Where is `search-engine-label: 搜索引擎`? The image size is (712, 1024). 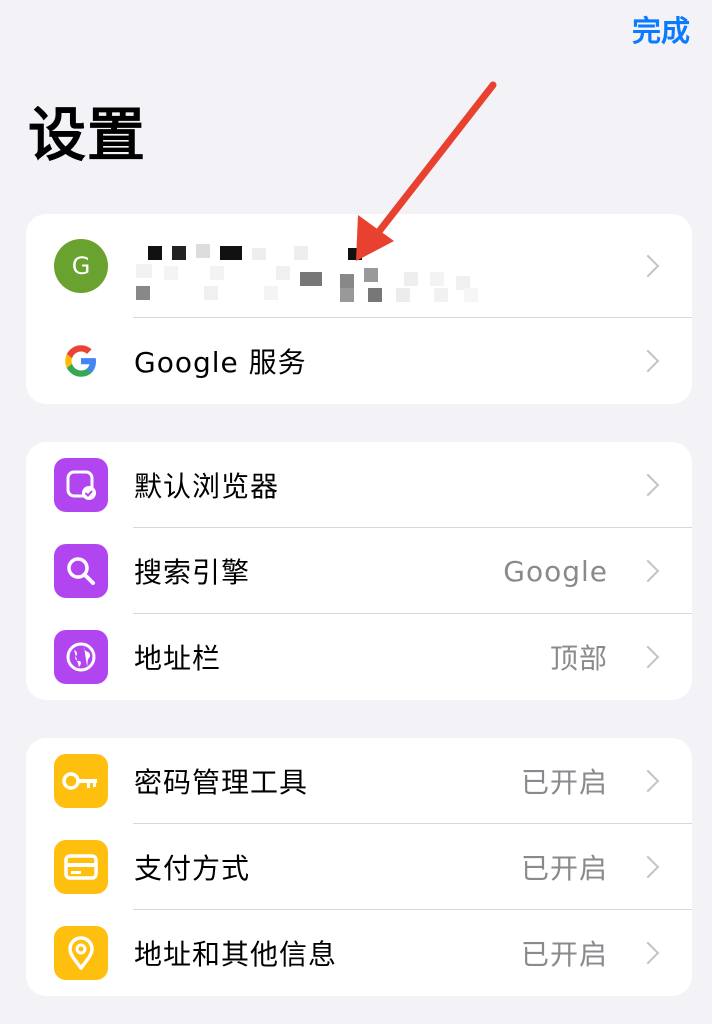 search-engine-label: 搜索引擎 is located at coordinates (192, 572).